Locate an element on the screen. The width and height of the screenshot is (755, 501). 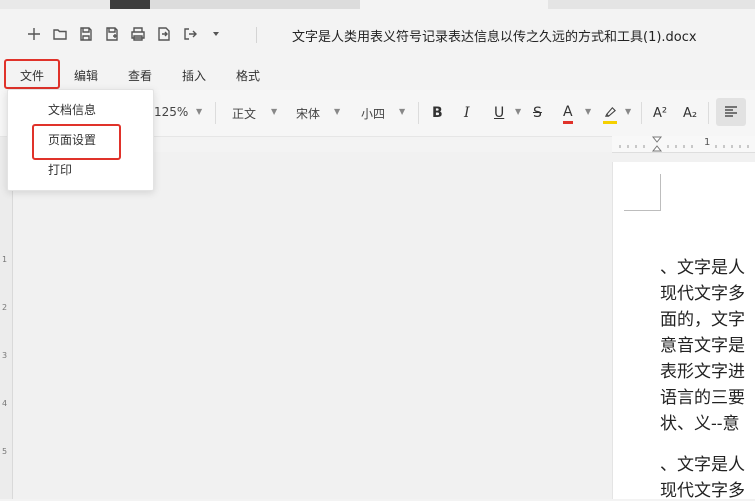
underline-button: U is located at coordinates (499, 113).